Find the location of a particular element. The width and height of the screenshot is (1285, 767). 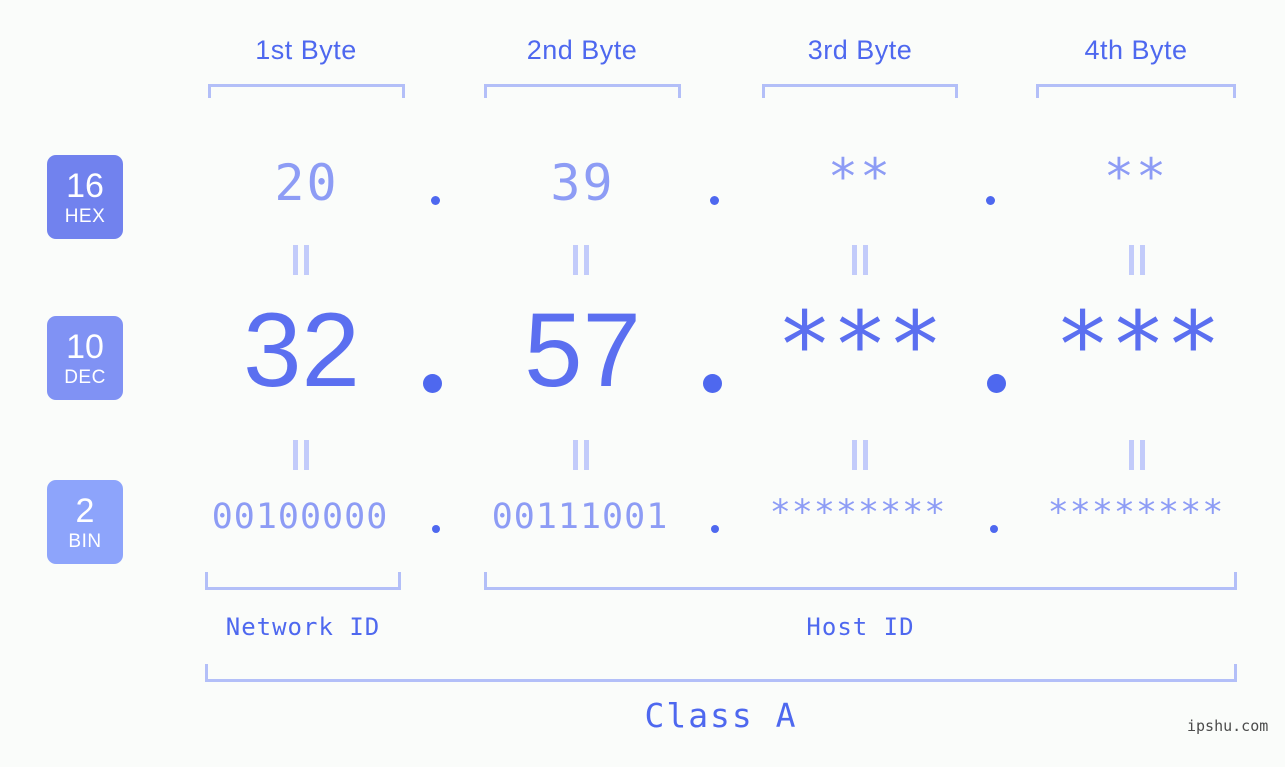

bin-byte-4: ******** is located at coordinates (1136, 513).